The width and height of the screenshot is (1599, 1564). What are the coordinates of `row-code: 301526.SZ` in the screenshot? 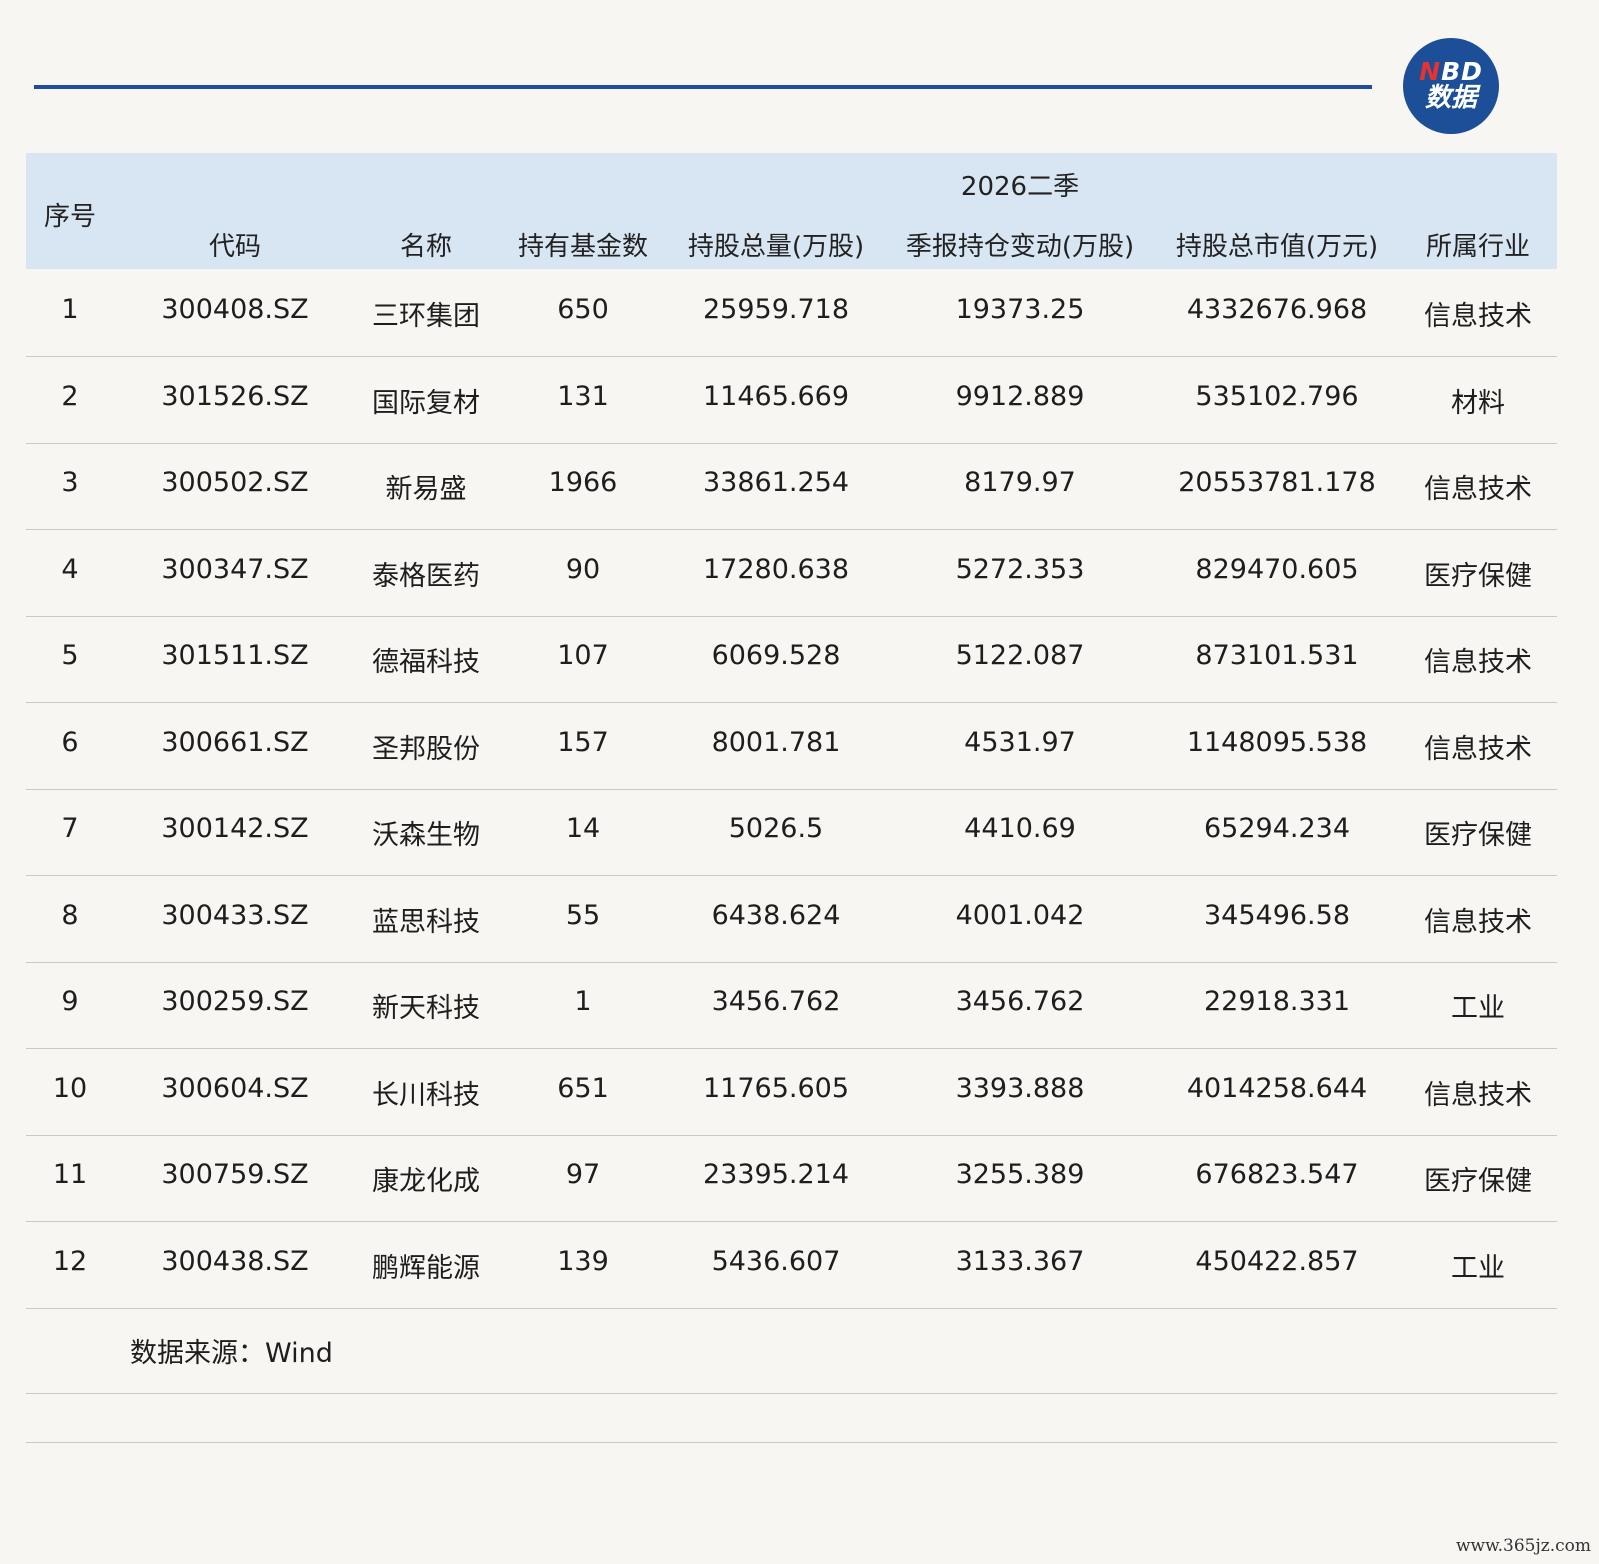 It's located at (235, 396).